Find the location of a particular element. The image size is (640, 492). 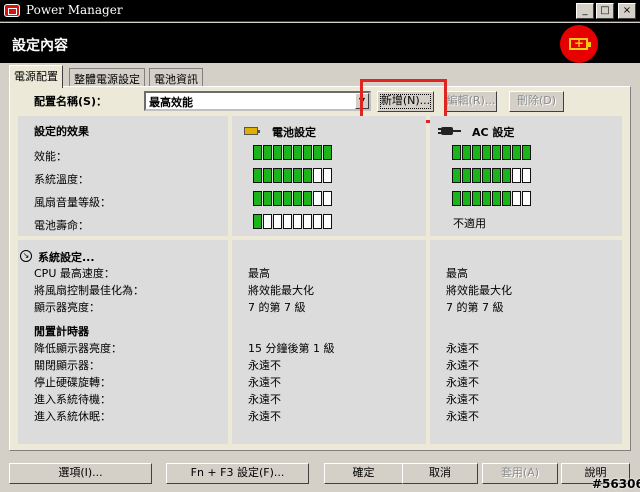

ok-button: 確定 is located at coordinates (363, 473).